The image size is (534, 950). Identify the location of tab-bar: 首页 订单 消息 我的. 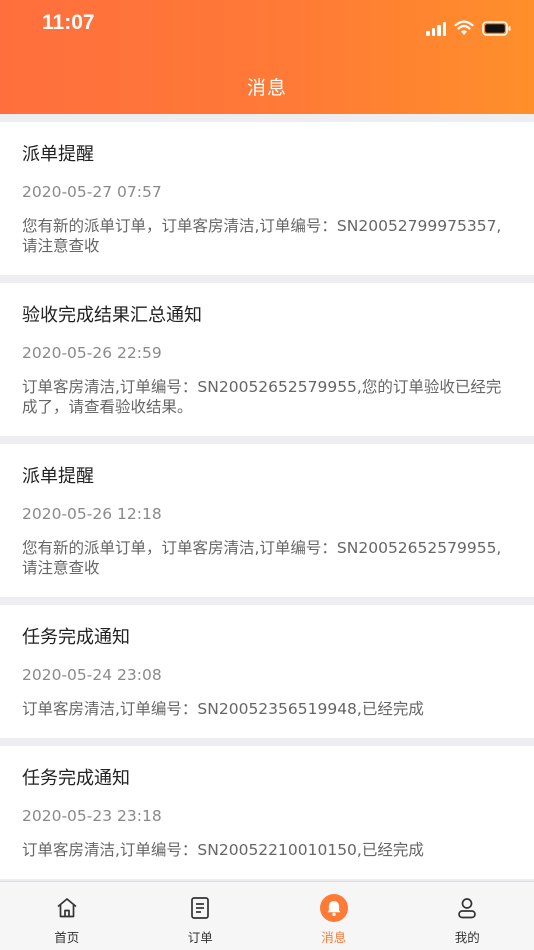
(267, 915).